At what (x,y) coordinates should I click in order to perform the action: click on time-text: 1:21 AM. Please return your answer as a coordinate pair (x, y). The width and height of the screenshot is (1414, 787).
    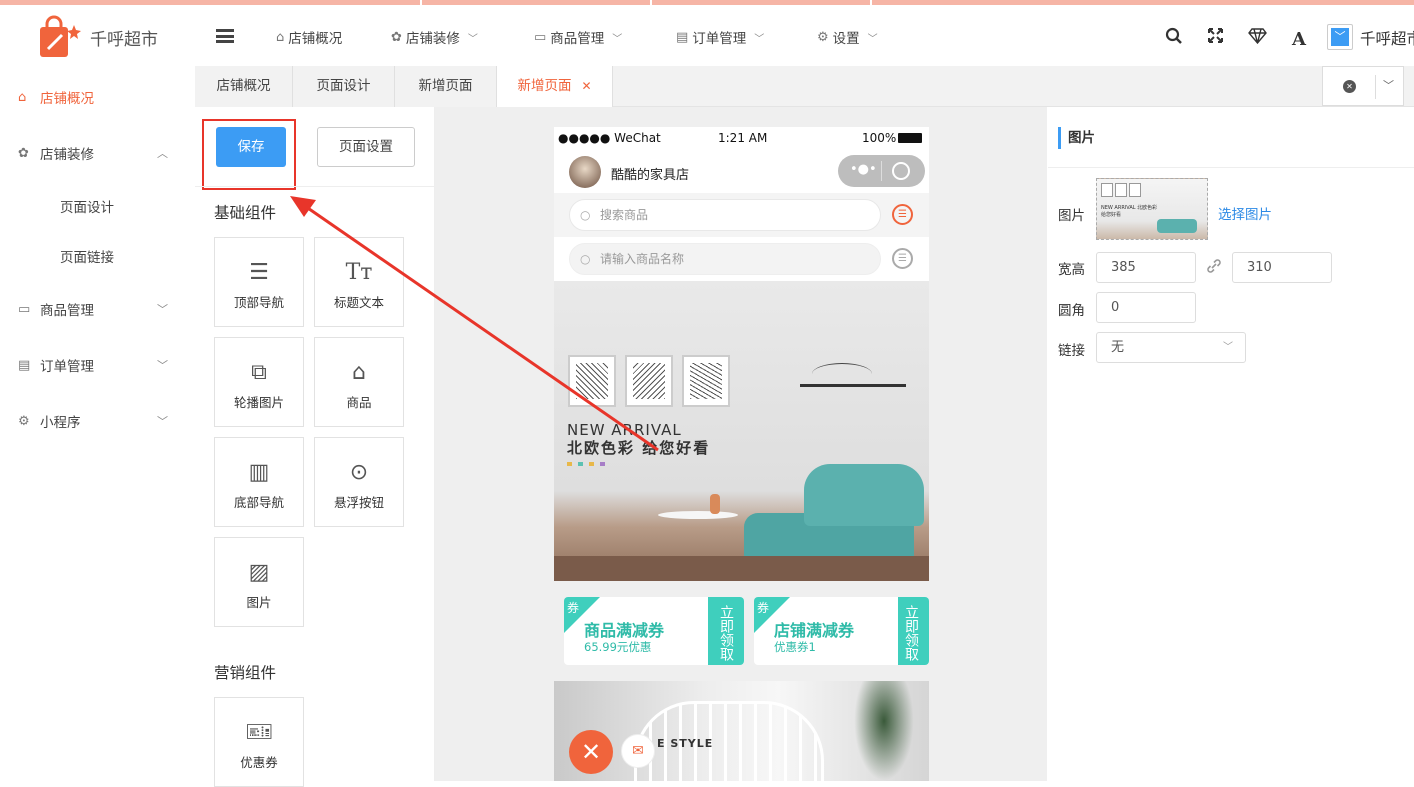
    Looking at the image, I should click on (743, 138).